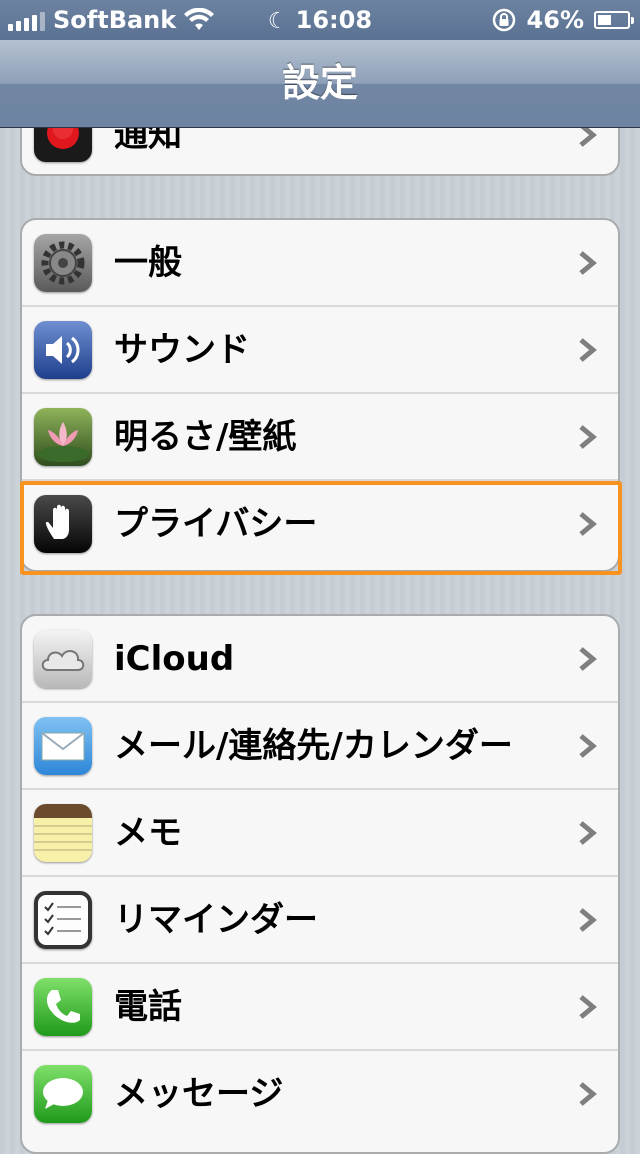 The width and height of the screenshot is (640, 1154). I want to click on reminders-icon, so click(63, 920).